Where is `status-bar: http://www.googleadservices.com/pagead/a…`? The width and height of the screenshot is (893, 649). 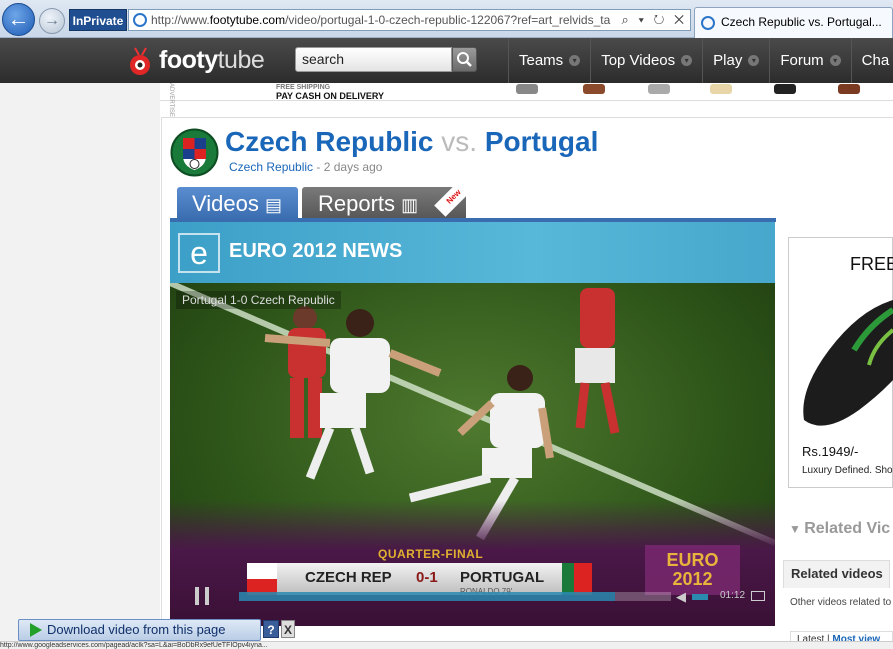 status-bar: http://www.googleadservices.com/pagead/a… is located at coordinates (446, 645).